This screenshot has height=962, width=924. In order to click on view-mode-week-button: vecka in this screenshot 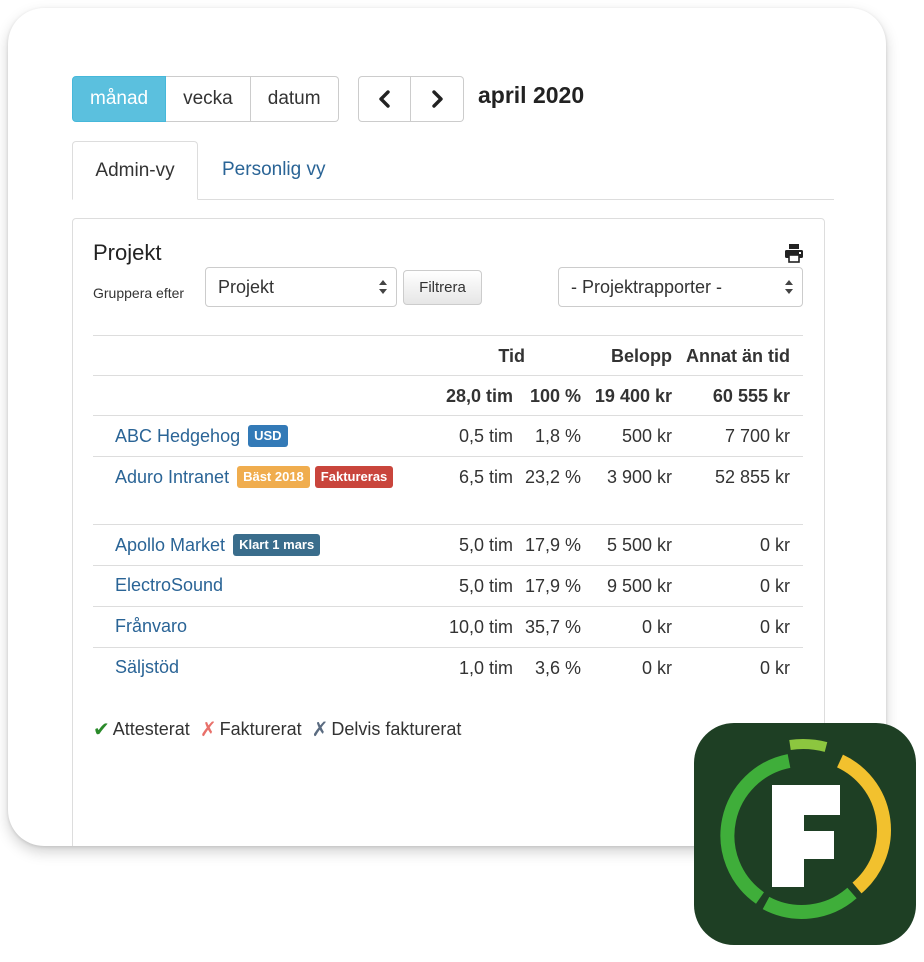, I will do `click(208, 99)`.